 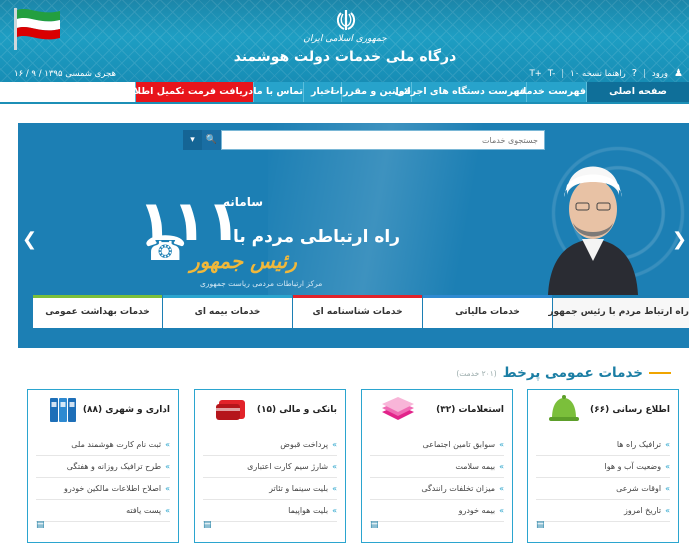 I want to click on tab-public-health: خدمات بهداشت عمومی, so click(x=97, y=311).